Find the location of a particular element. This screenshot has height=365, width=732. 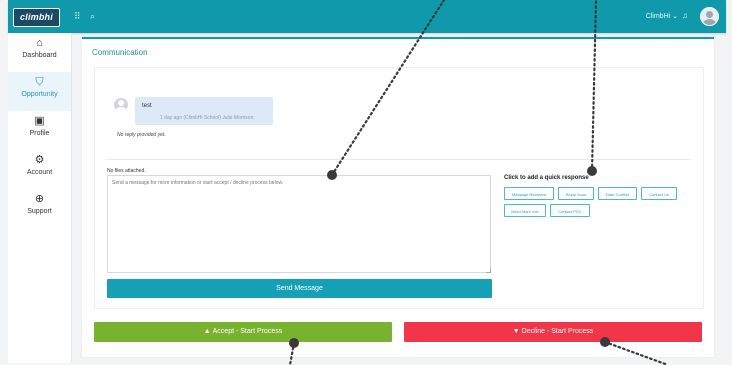

quick-response-contact-poc: Contact POC is located at coordinates (570, 210).